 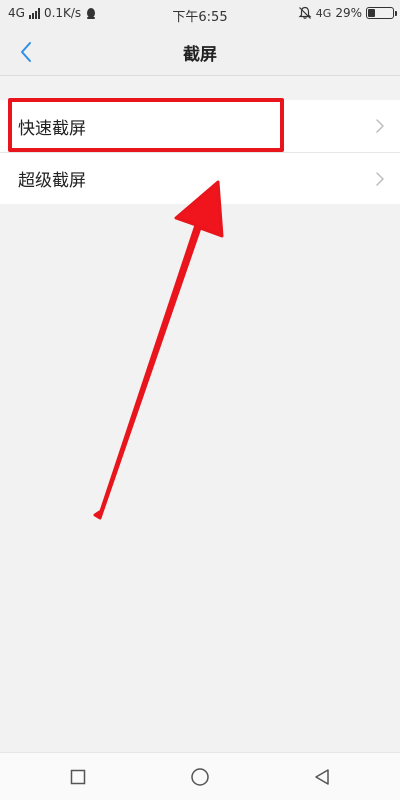 I want to click on battery-fill, so click(x=371, y=13).